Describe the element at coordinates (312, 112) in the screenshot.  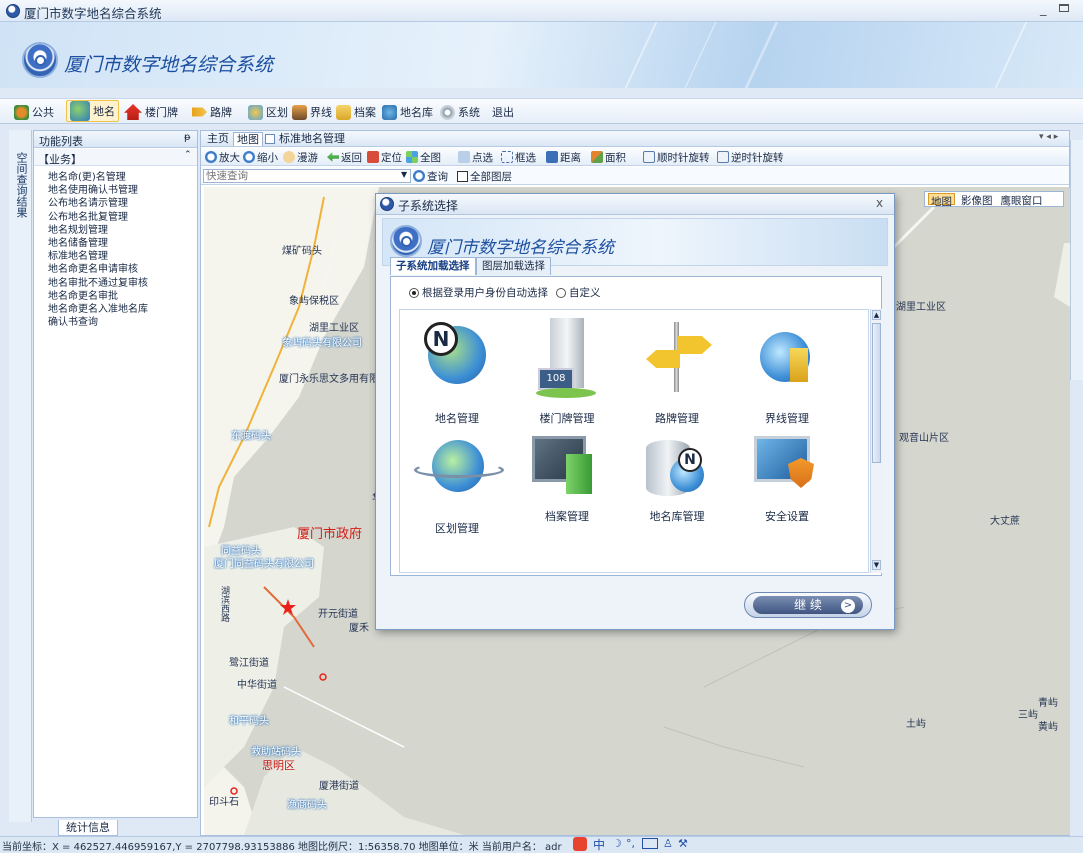
I see `toolbar-boundary: 界线` at that location.